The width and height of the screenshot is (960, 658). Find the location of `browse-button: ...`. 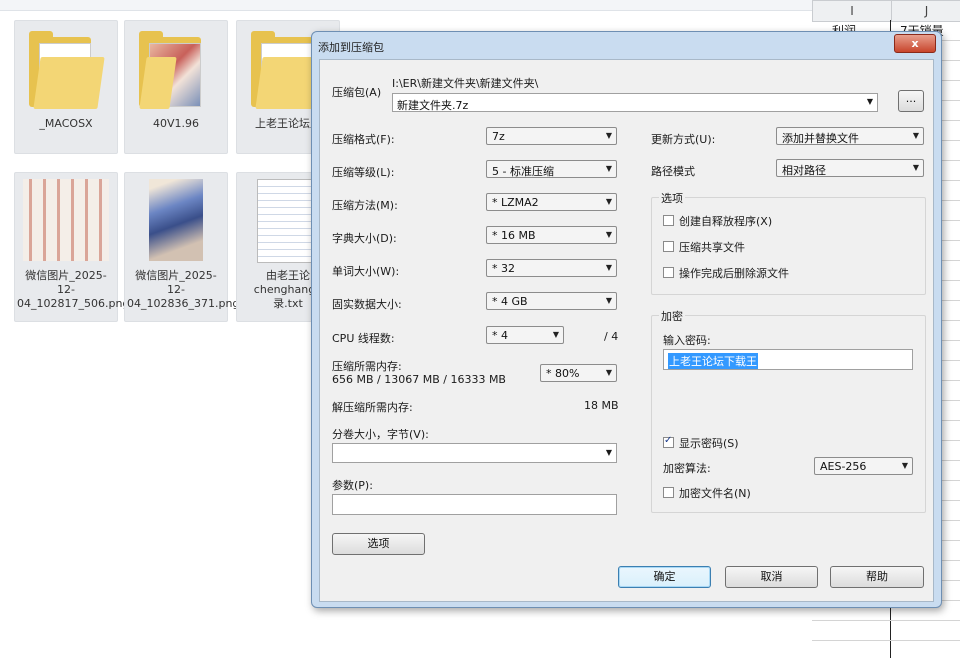

browse-button: ... is located at coordinates (911, 101).